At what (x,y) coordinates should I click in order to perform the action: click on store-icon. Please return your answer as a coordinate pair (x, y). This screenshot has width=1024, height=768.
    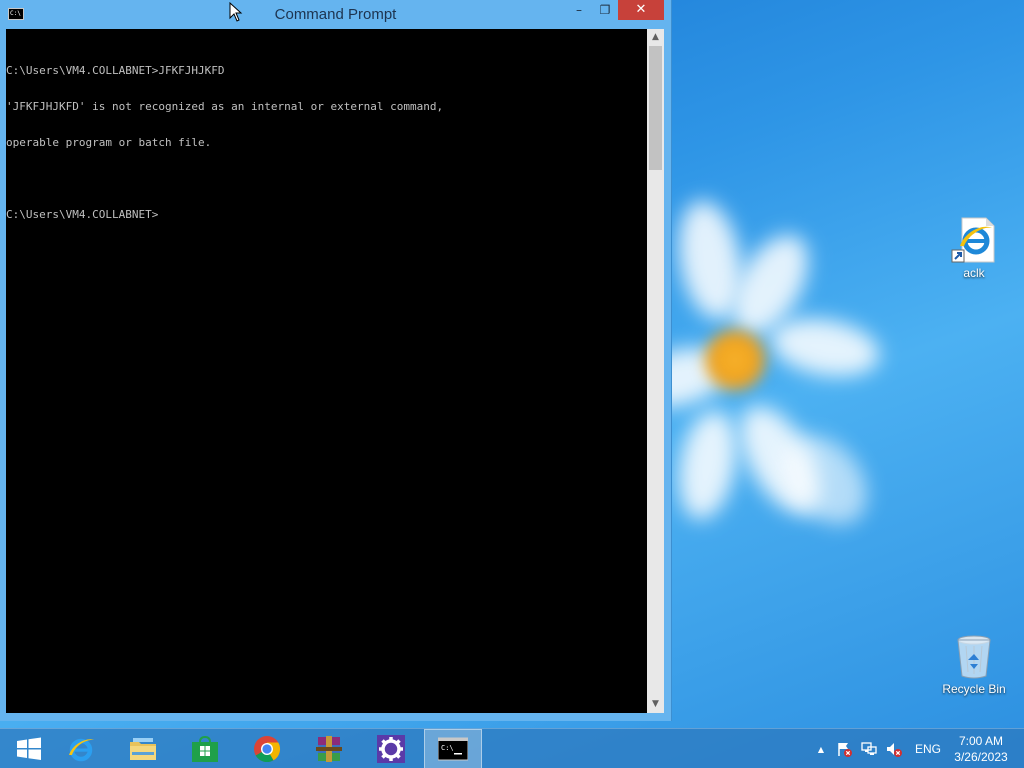
    Looking at the image, I should click on (205, 749).